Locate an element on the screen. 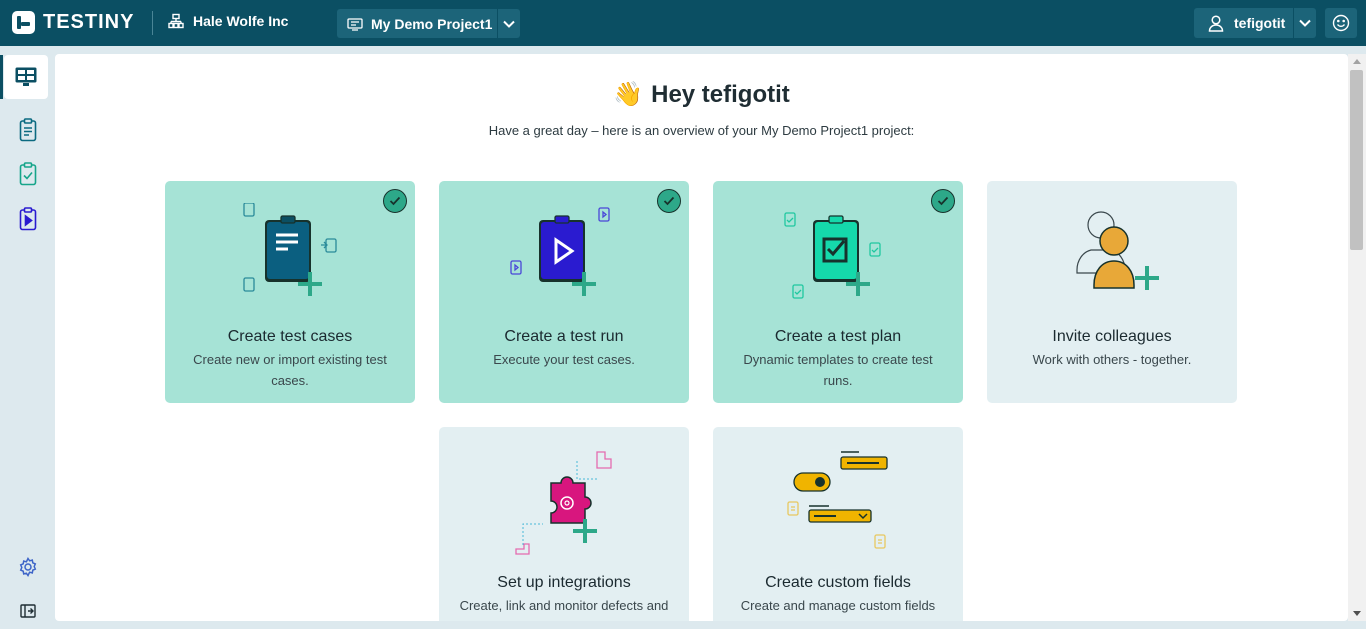 The width and height of the screenshot is (1366, 629). card-title: Set up integrations is located at coordinates (564, 582).